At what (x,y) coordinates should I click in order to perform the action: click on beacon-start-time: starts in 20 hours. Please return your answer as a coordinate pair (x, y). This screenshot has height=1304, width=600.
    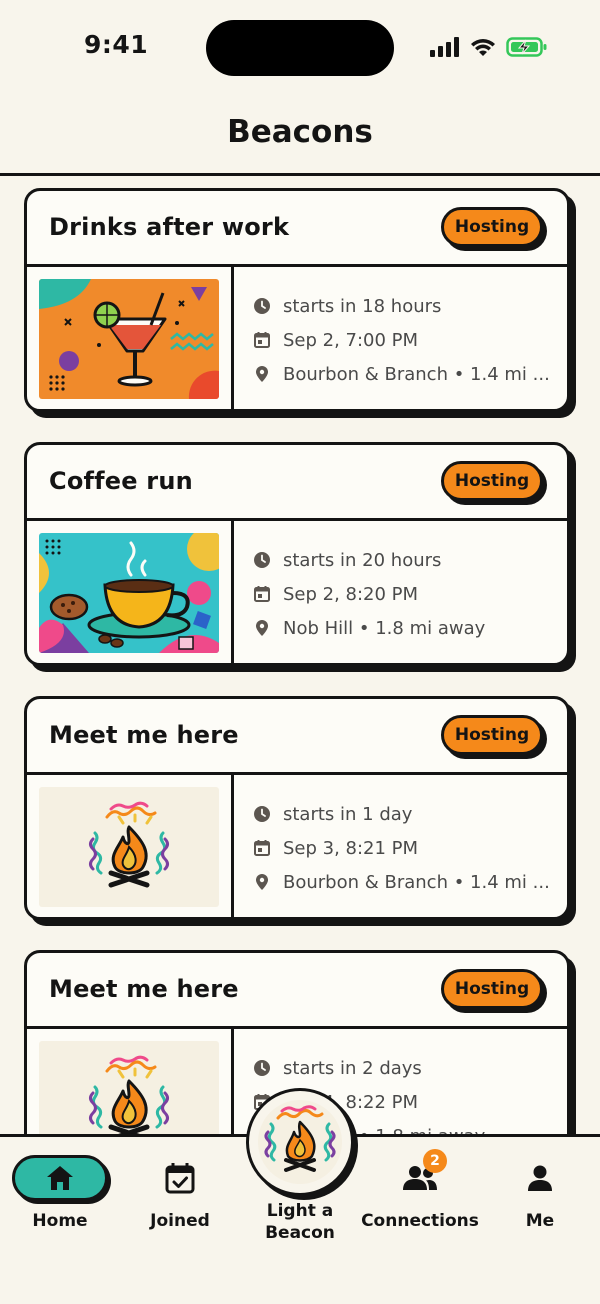
    Looking at the image, I should click on (362, 560).